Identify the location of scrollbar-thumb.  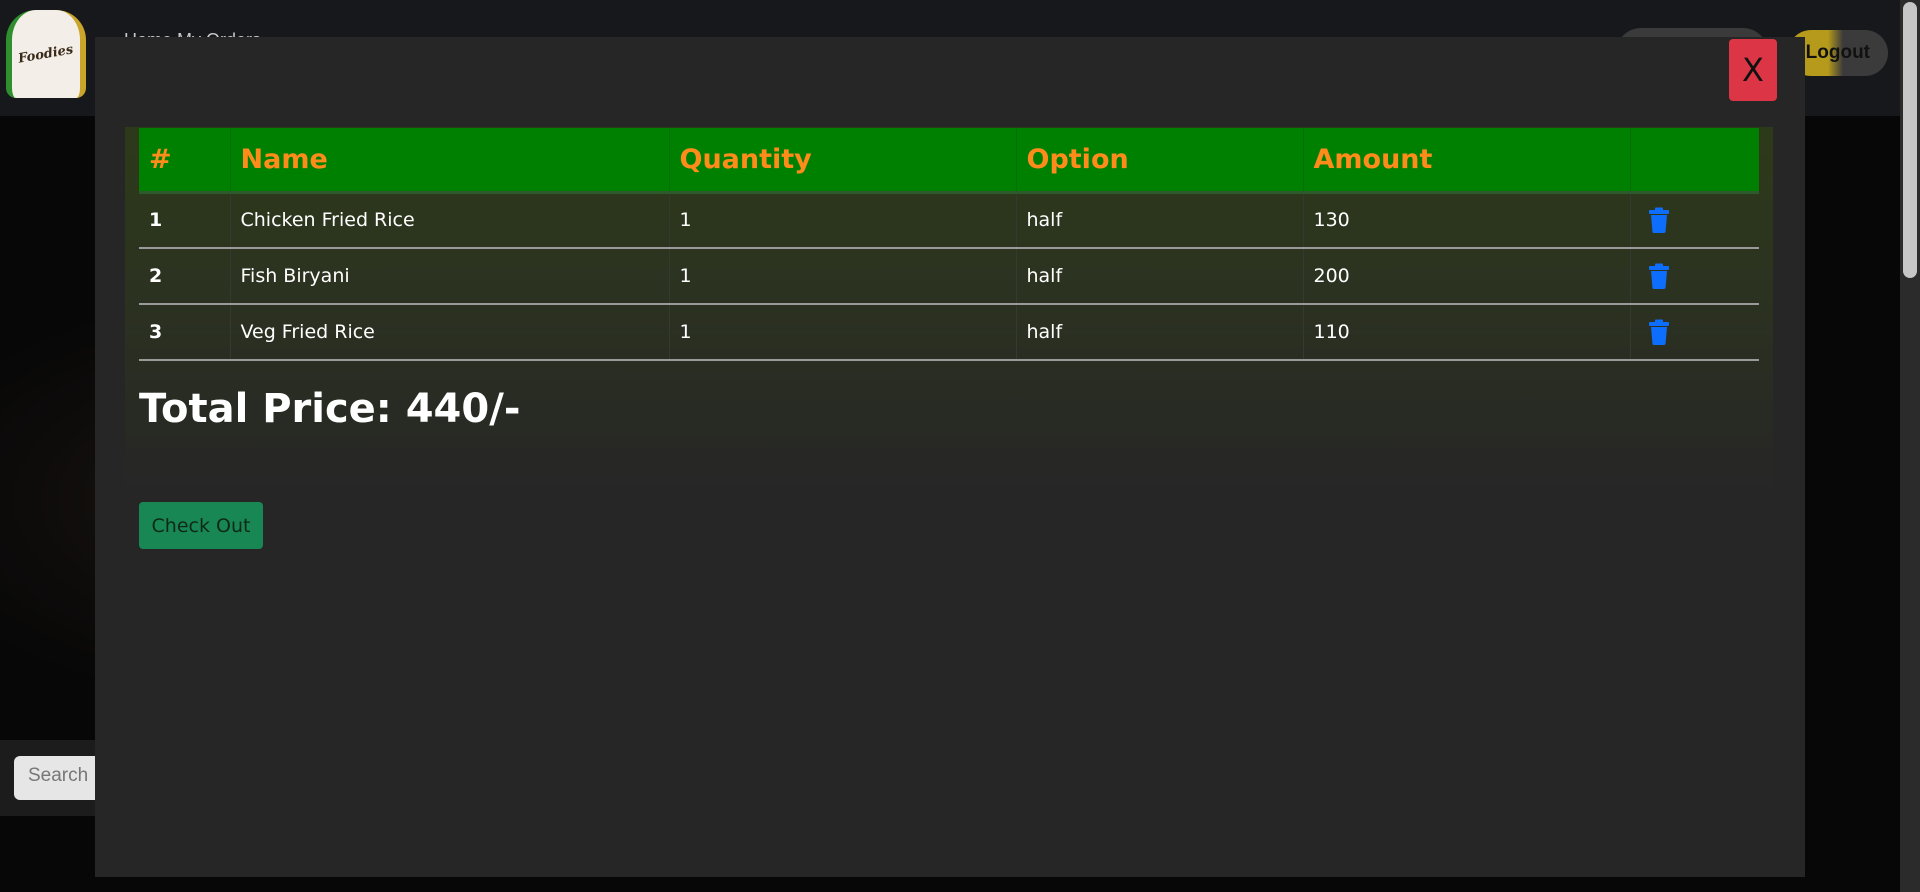
(1910, 140).